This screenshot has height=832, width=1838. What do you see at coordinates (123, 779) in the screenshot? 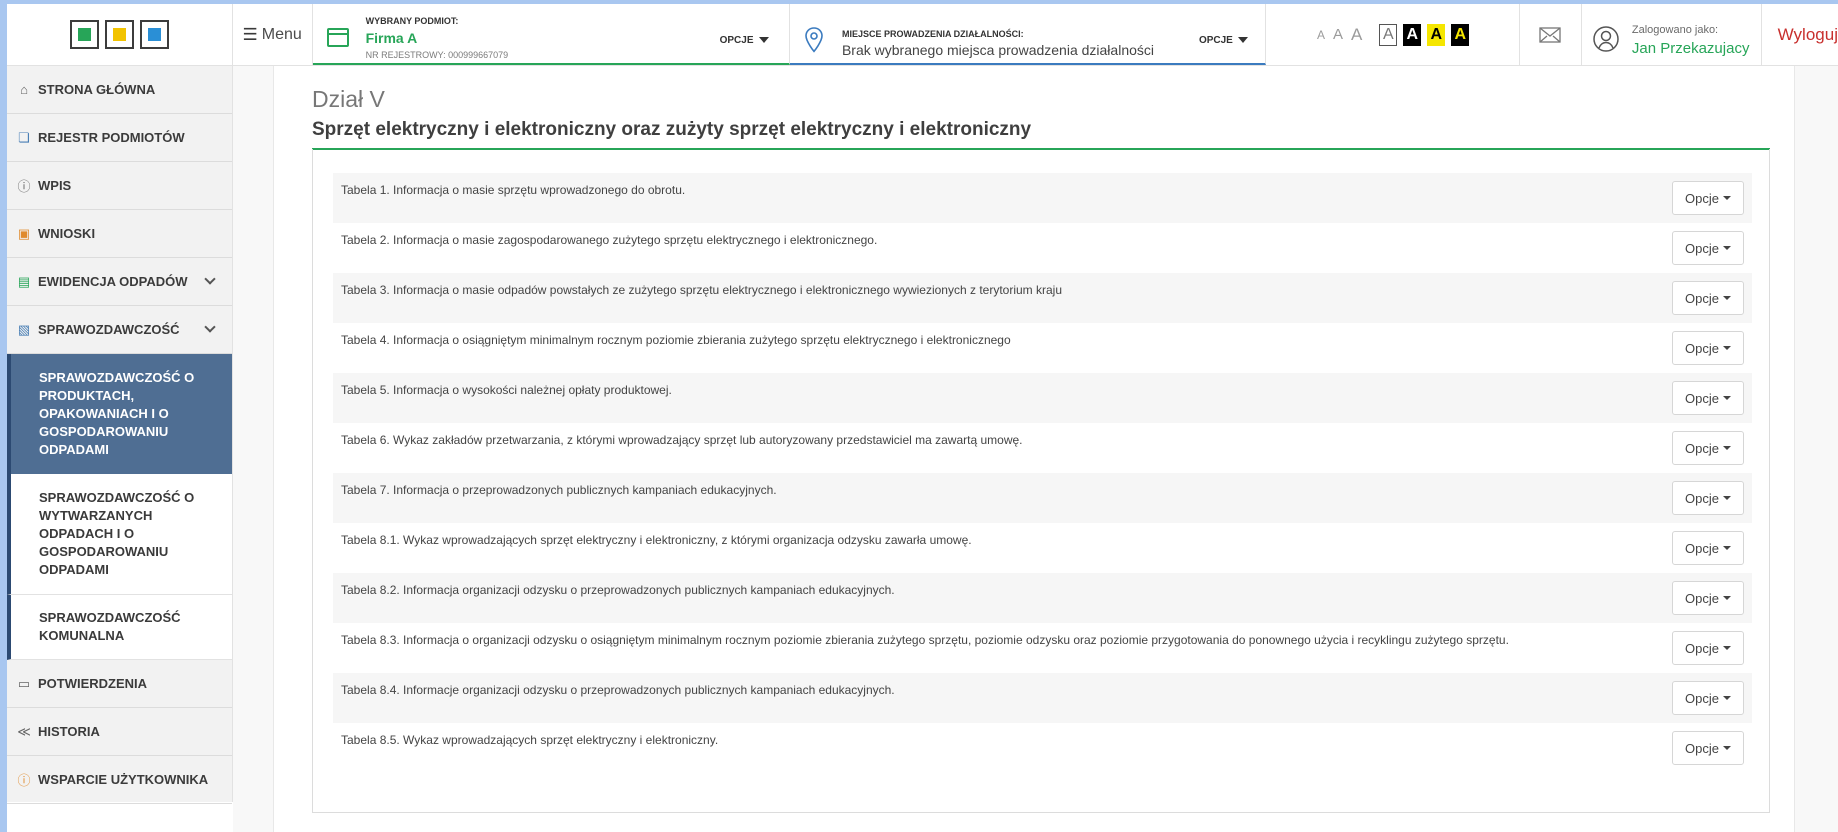
I see `sidebar-item-label: WSPARCIE UŻYTKOWNIKA` at bounding box center [123, 779].